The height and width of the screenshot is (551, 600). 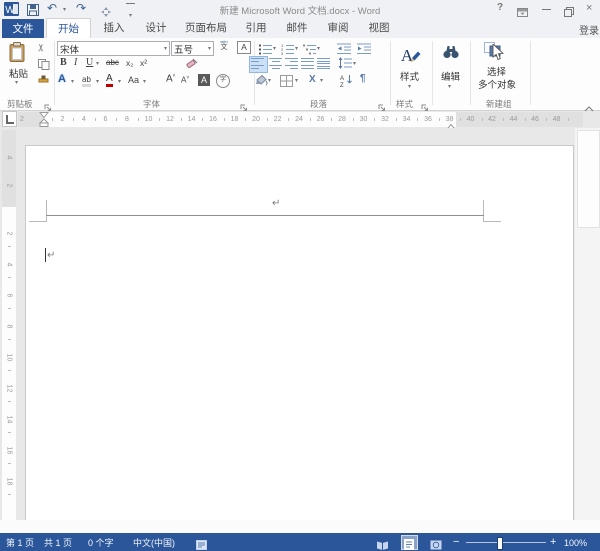 What do you see at coordinates (224, 46) in the screenshot?
I see `phonetic-guide-icon: wén 文` at bounding box center [224, 46].